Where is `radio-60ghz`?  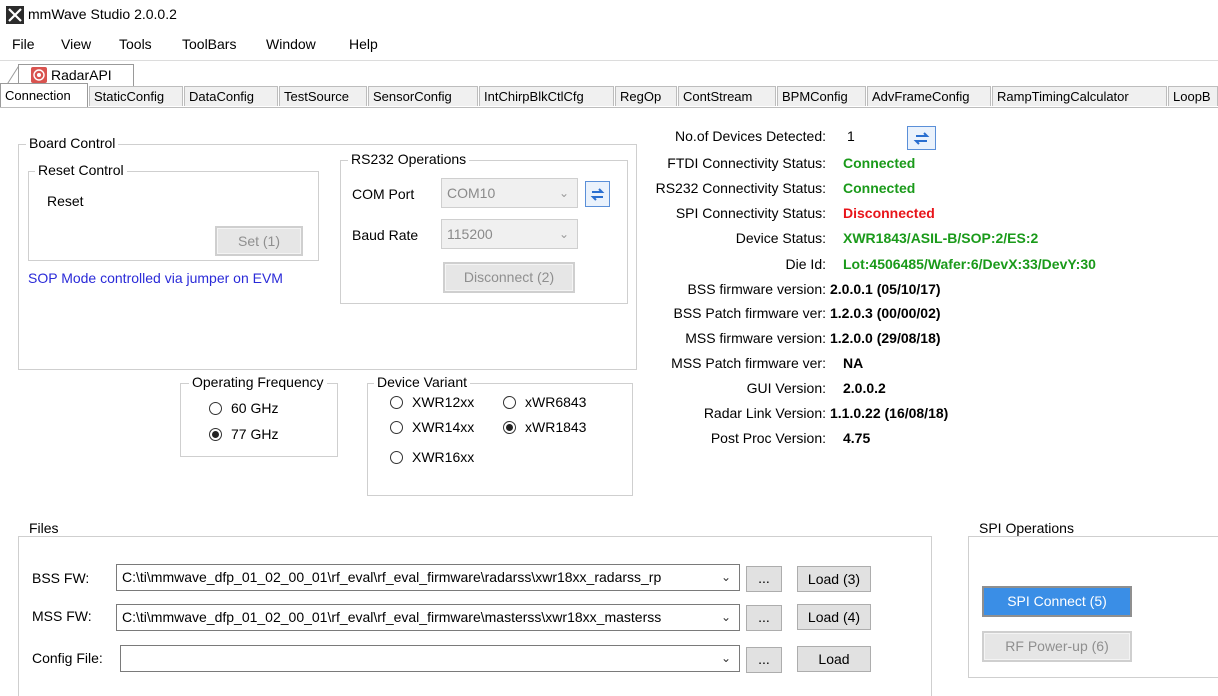 radio-60ghz is located at coordinates (215, 408).